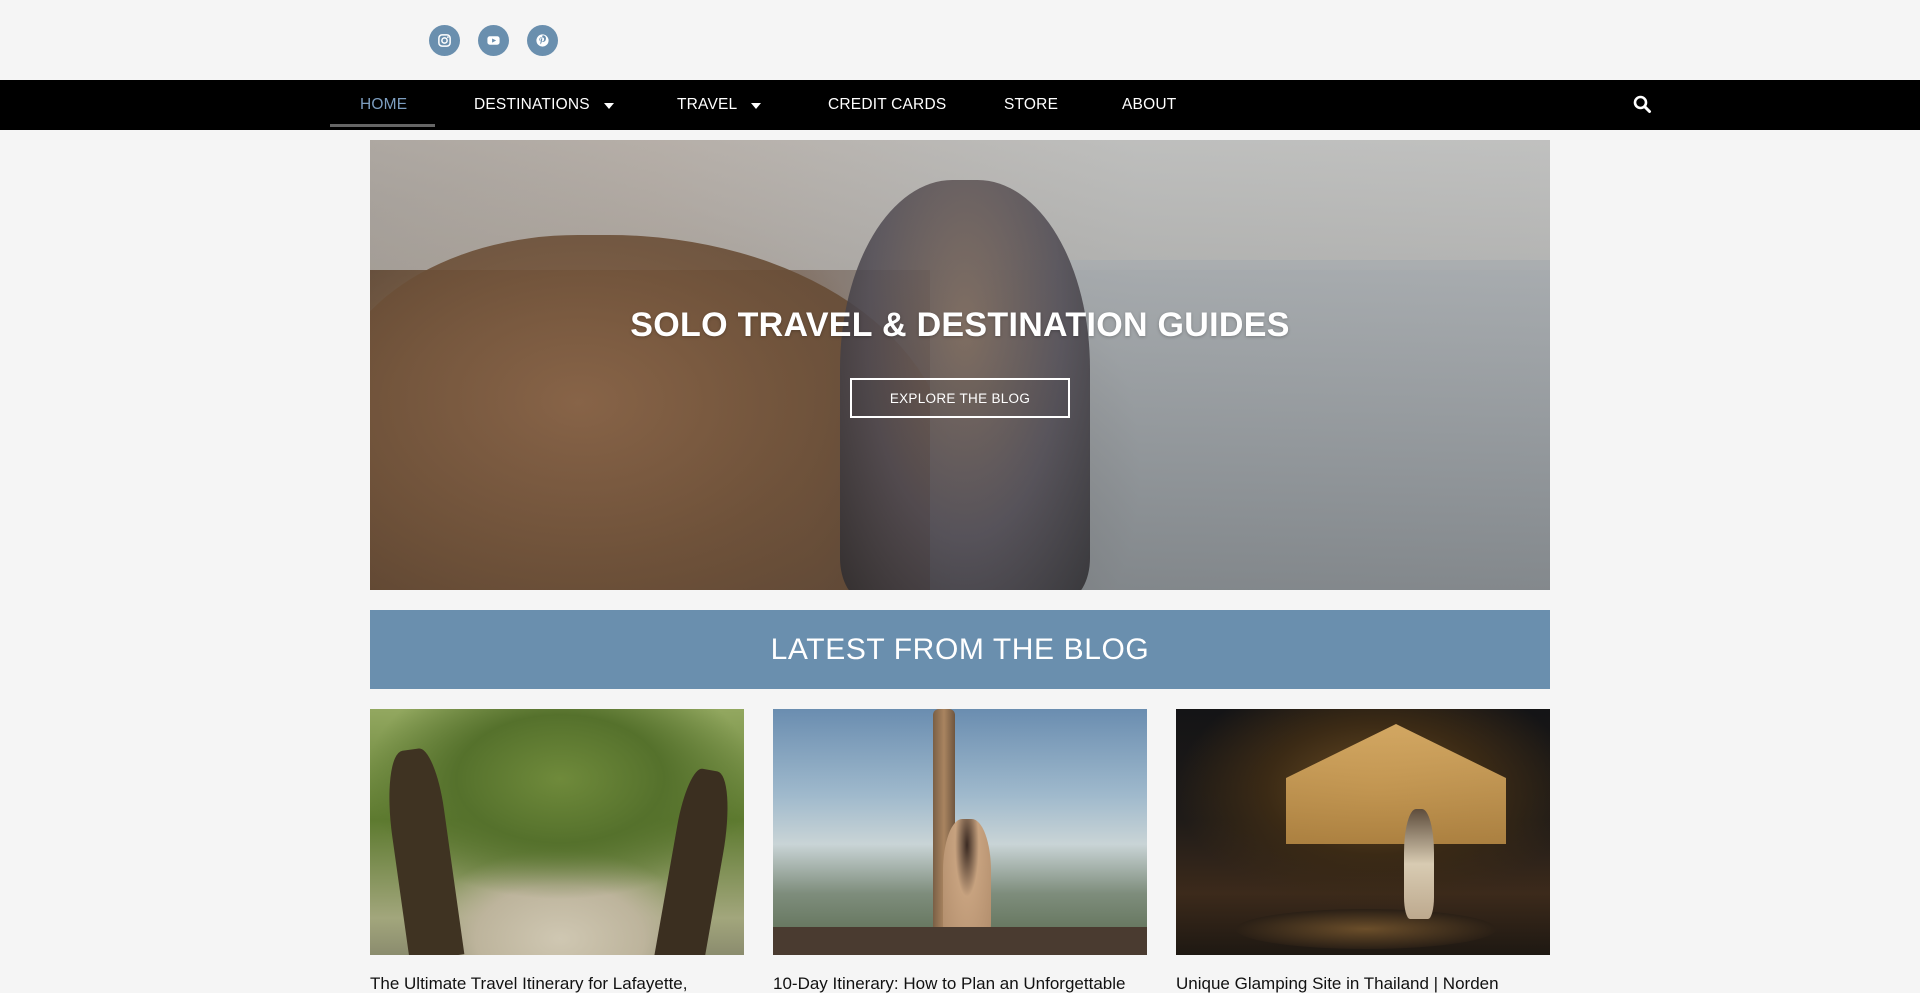 The width and height of the screenshot is (1920, 993). What do you see at coordinates (382, 125) in the screenshot?
I see `active-nav-indicator` at bounding box center [382, 125].